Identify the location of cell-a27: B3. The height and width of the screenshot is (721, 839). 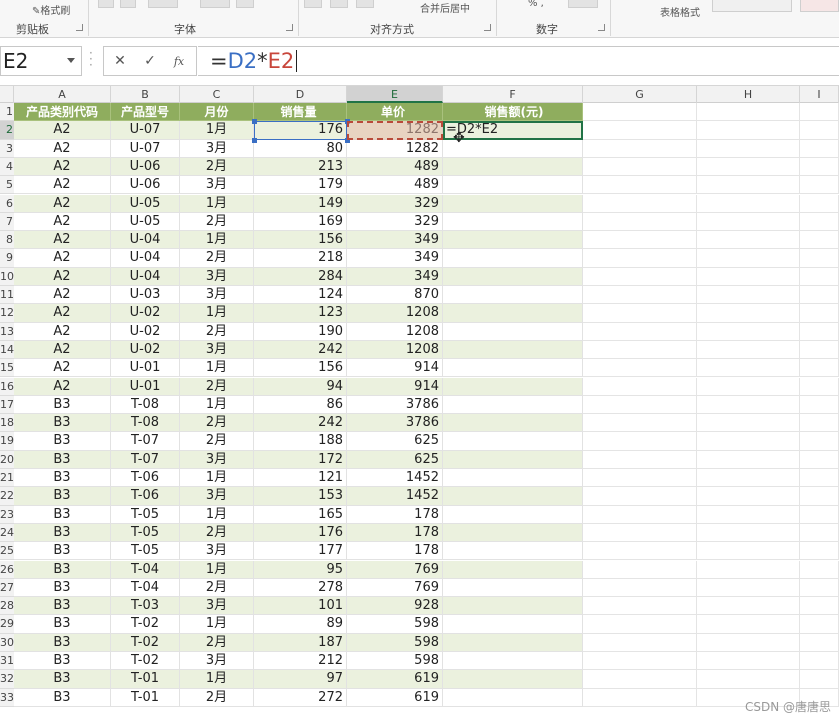
(62, 588).